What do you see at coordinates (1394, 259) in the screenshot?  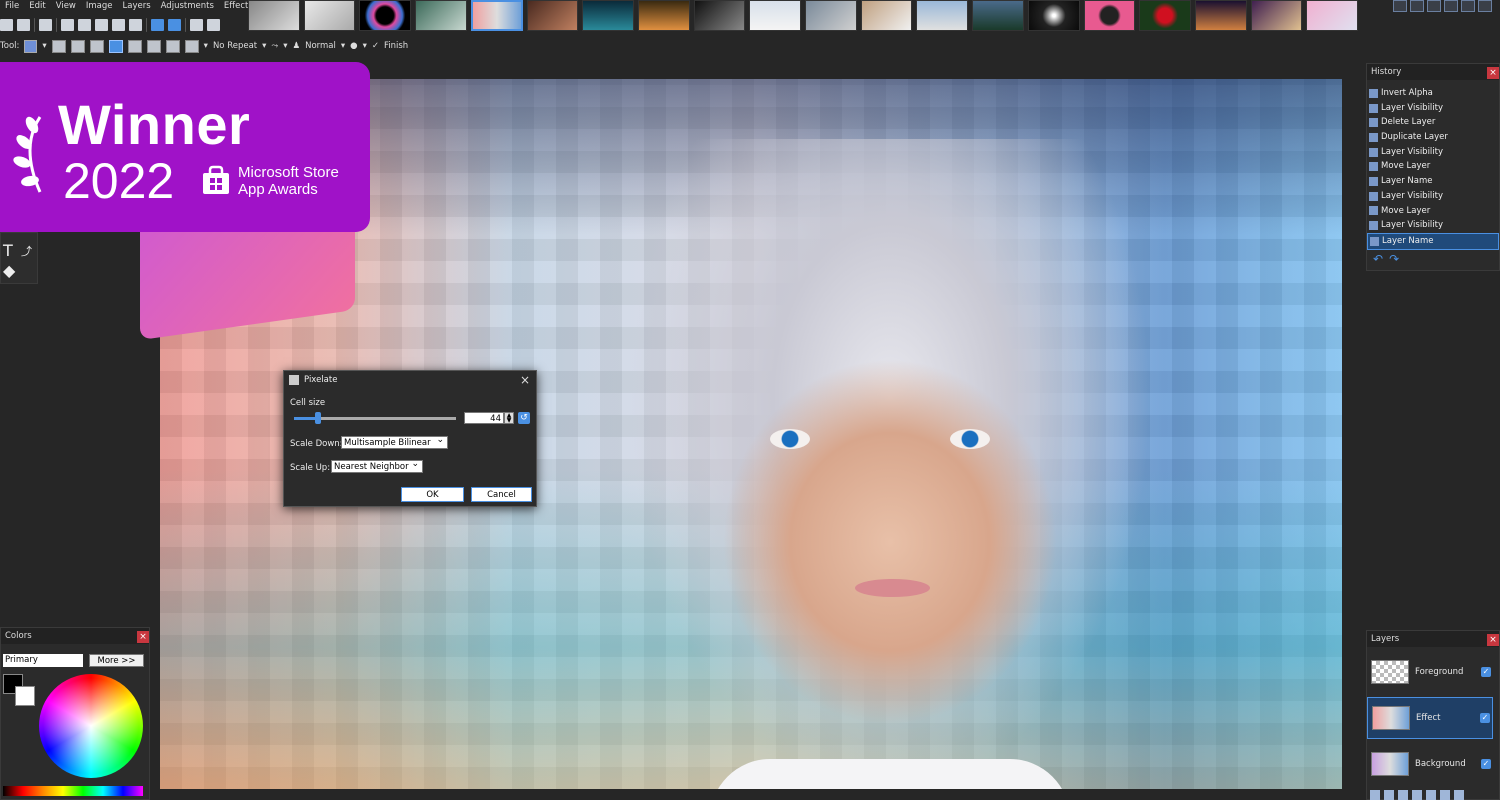 I see `redo-icon: ↷` at bounding box center [1394, 259].